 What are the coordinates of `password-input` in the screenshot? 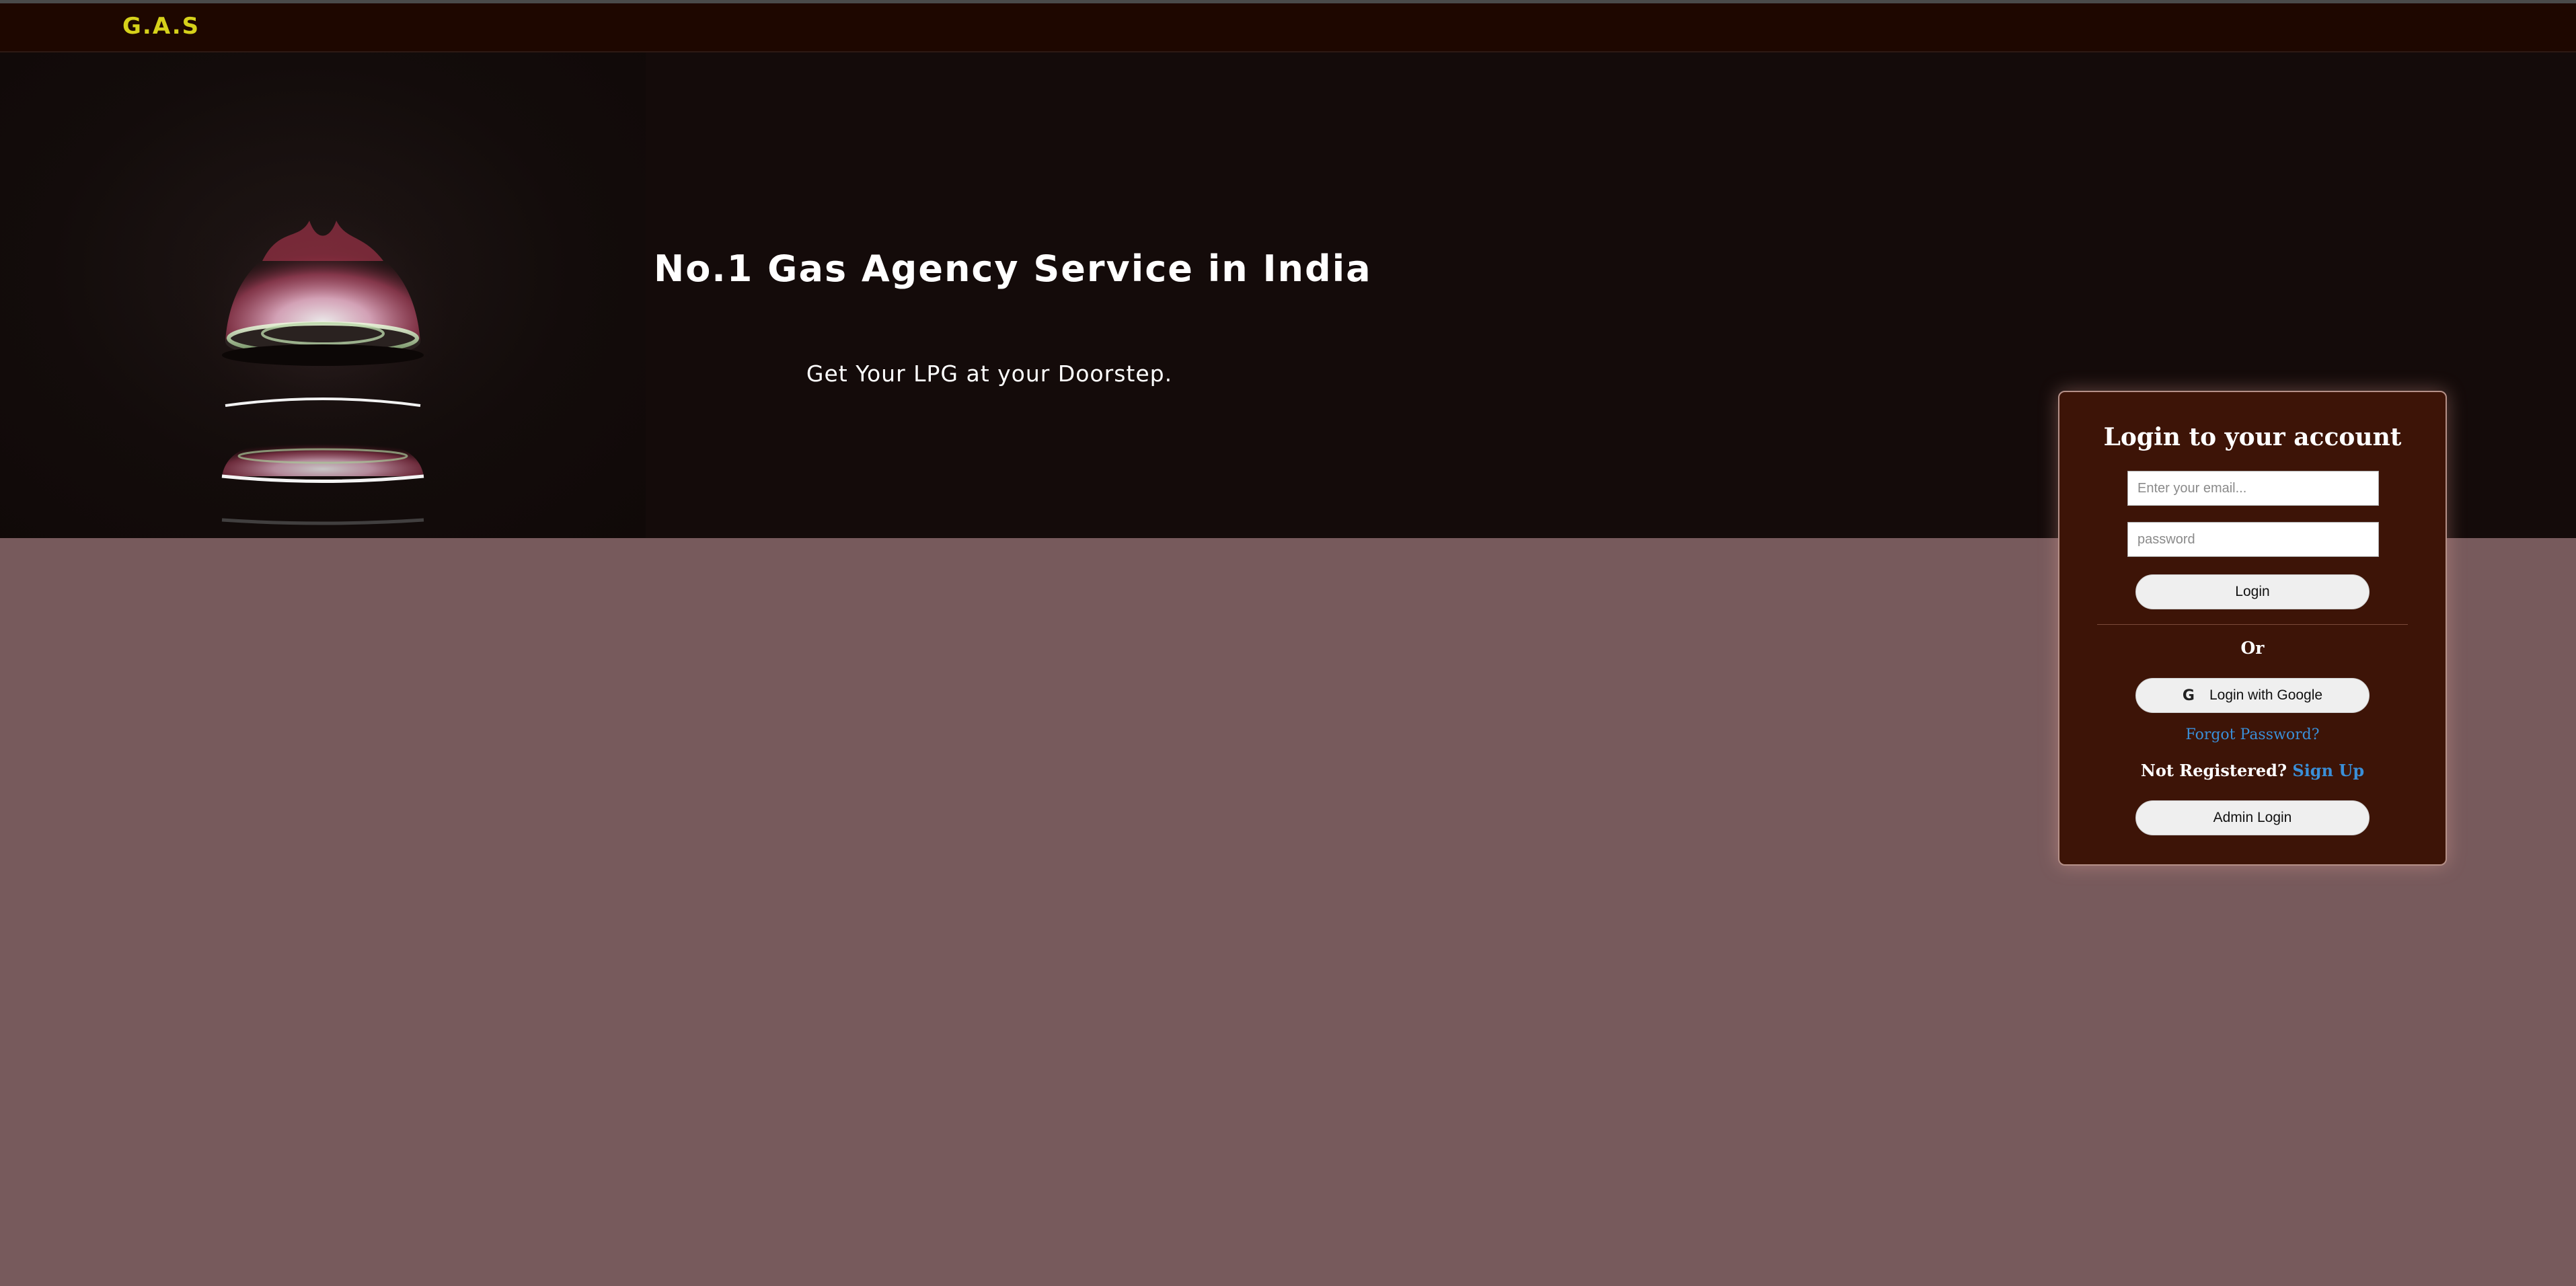 It's located at (2253, 540).